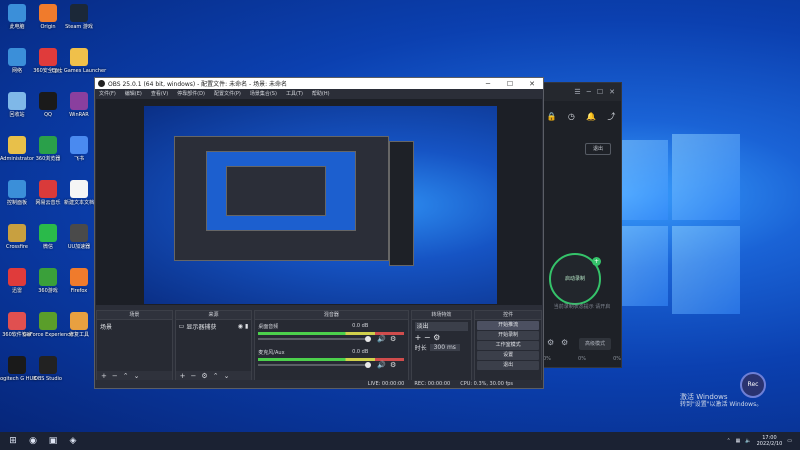 The height and width of the screenshot is (450, 800). What do you see at coordinates (79, 237) in the screenshot?
I see `desktop-icon: UU加速器` at bounding box center [79, 237].